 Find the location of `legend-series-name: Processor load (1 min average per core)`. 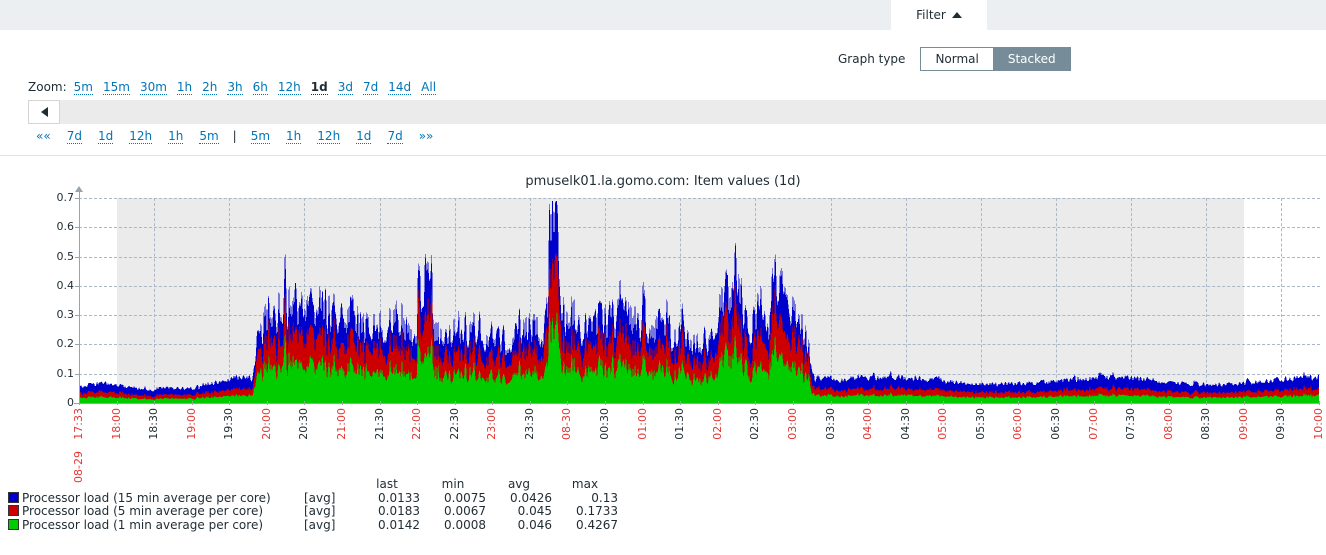

legend-series-name: Processor load (1 min average per core) is located at coordinates (143, 524).